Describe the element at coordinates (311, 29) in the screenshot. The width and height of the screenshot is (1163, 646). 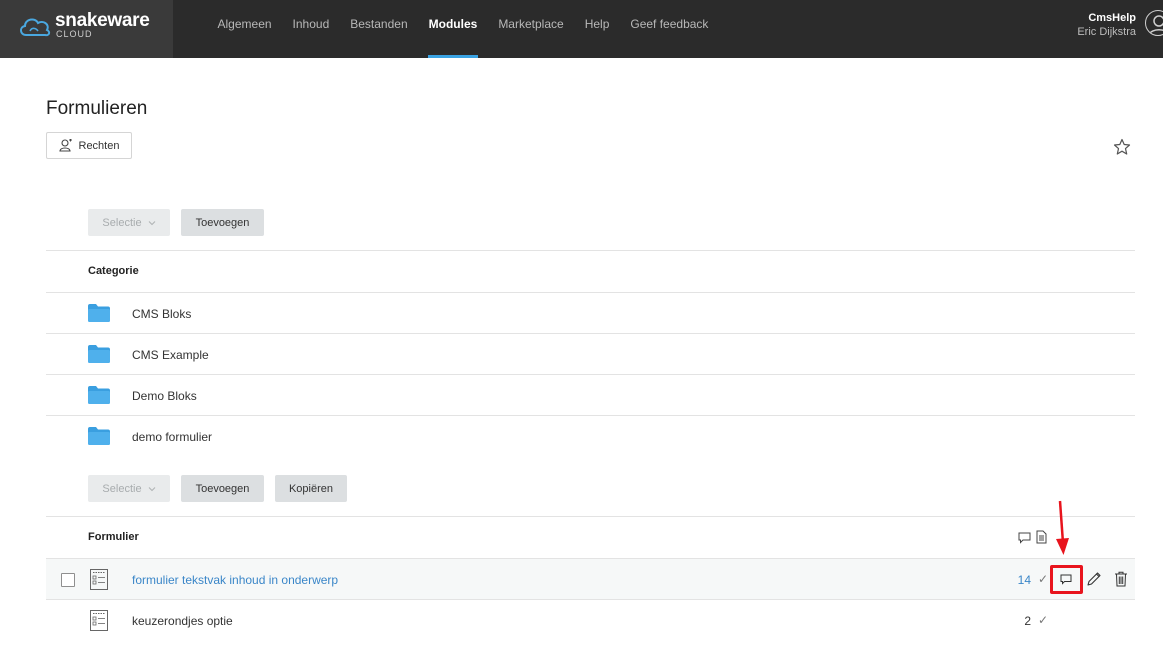
I see `nav-item-inhoud: Inhoud` at that location.